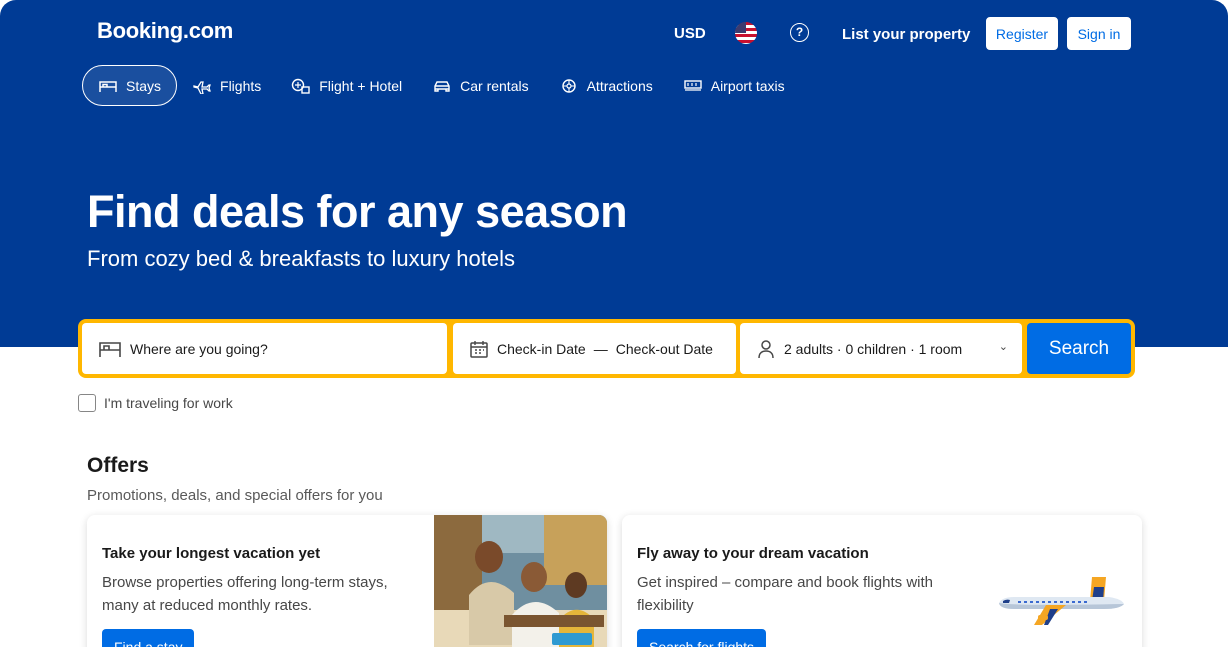 The width and height of the screenshot is (1228, 647). I want to click on offer-card-title: Fly away to your dream vacation, so click(753, 553).